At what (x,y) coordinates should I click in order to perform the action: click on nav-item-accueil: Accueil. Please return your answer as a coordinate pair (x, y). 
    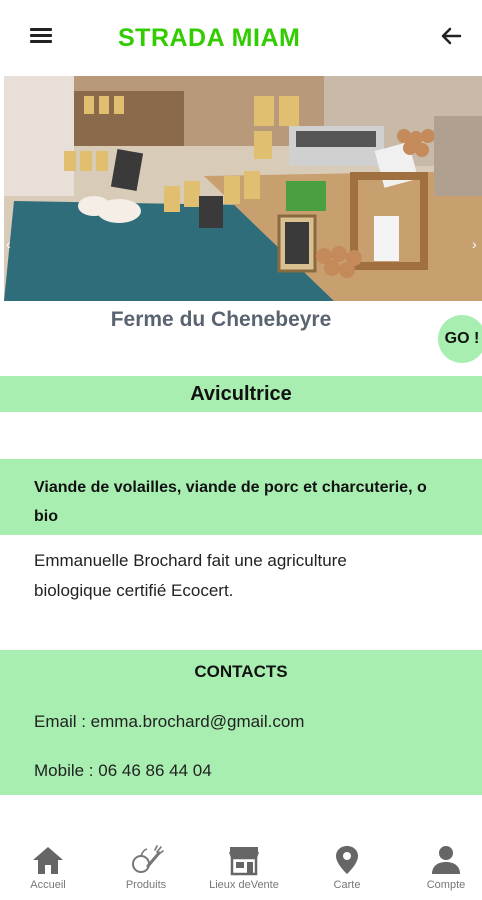
    Looking at the image, I should click on (48, 867).